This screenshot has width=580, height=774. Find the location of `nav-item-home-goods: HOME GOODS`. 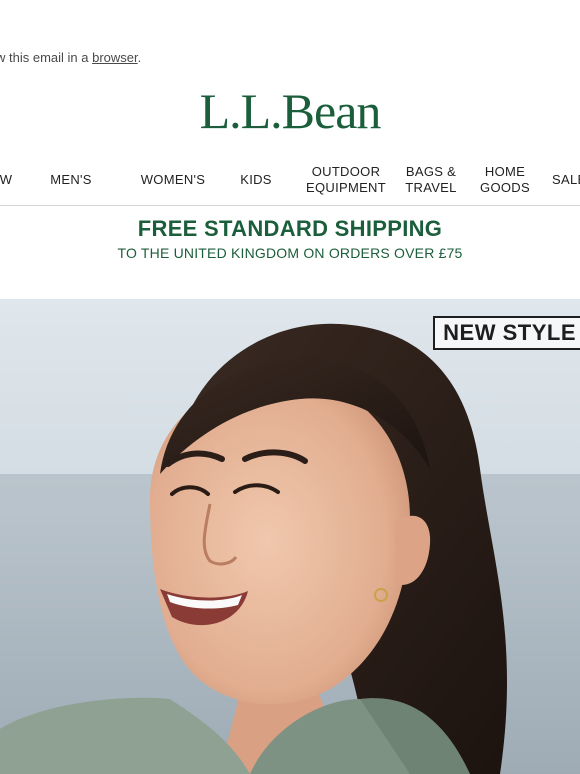

nav-item-home-goods: HOME GOODS is located at coordinates (505, 180).